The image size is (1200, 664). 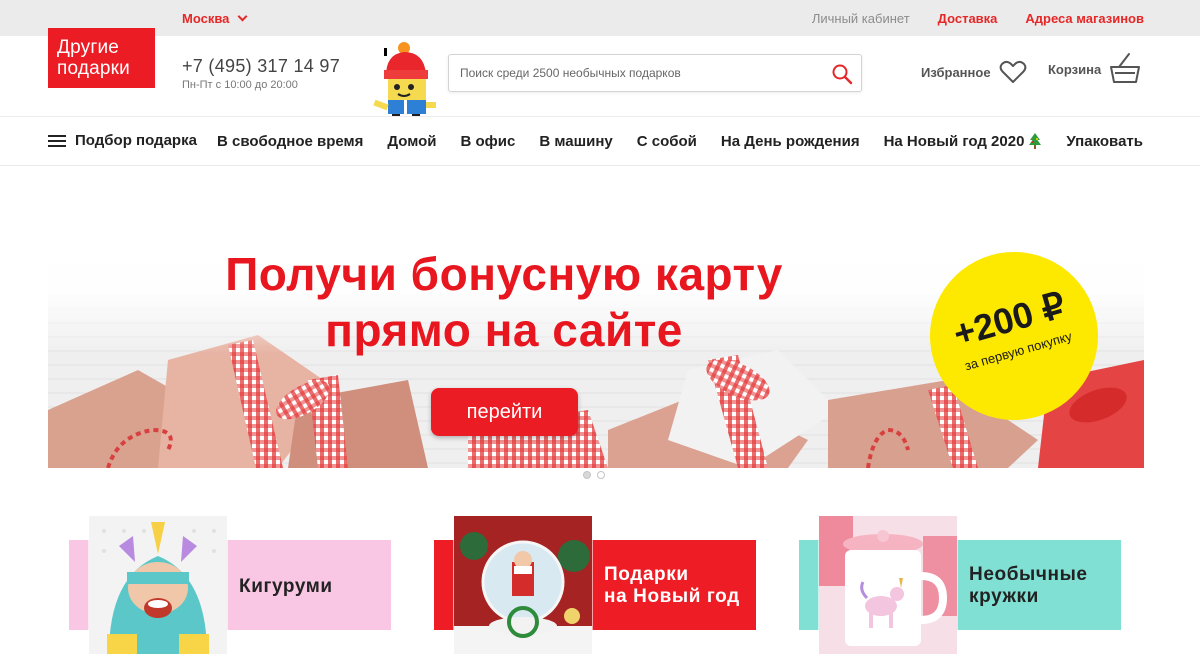 I want to click on category-card-mugs: Необычные кружки, so click(x=960, y=585).